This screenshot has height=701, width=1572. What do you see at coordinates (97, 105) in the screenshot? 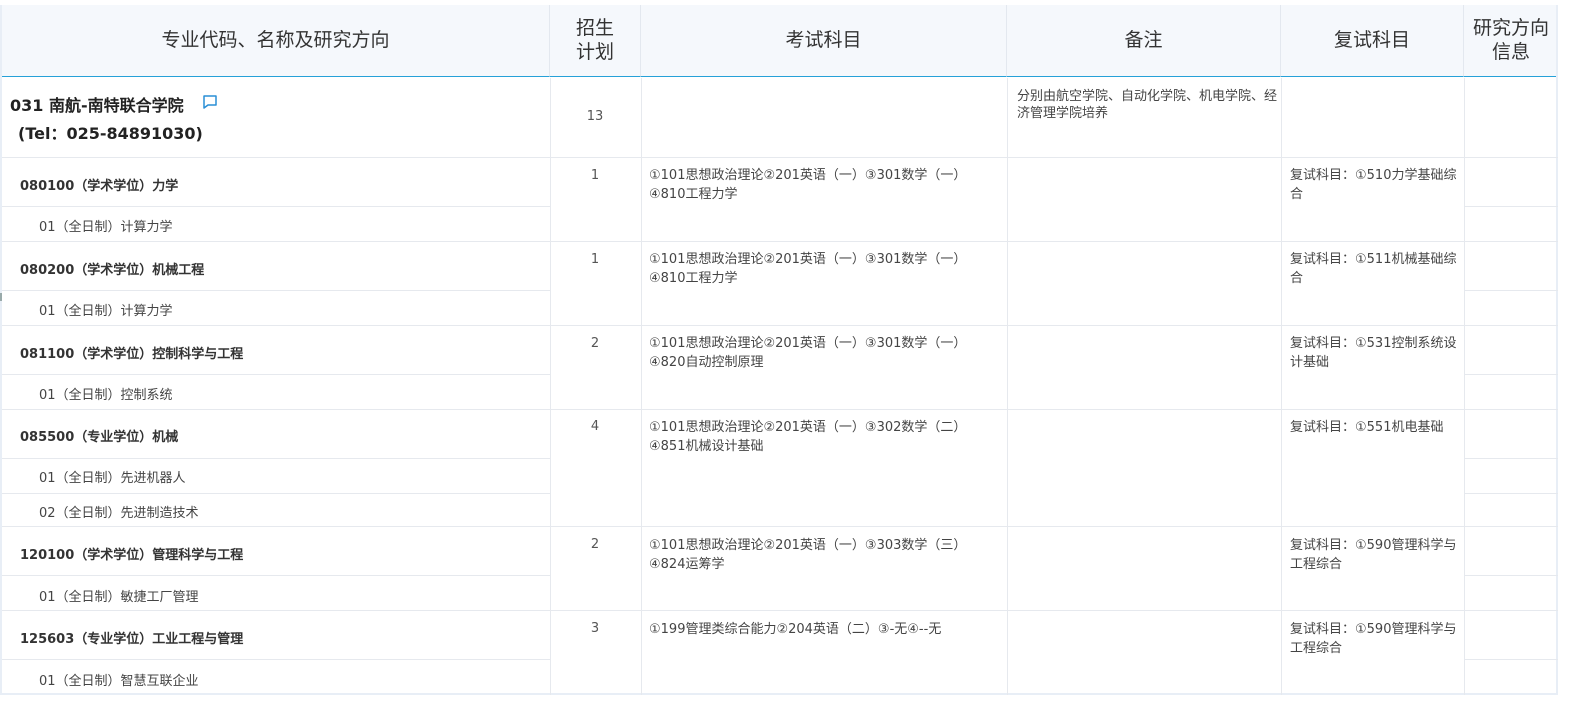
I see `department-name: 031 南航-南特联合学院` at bounding box center [97, 105].